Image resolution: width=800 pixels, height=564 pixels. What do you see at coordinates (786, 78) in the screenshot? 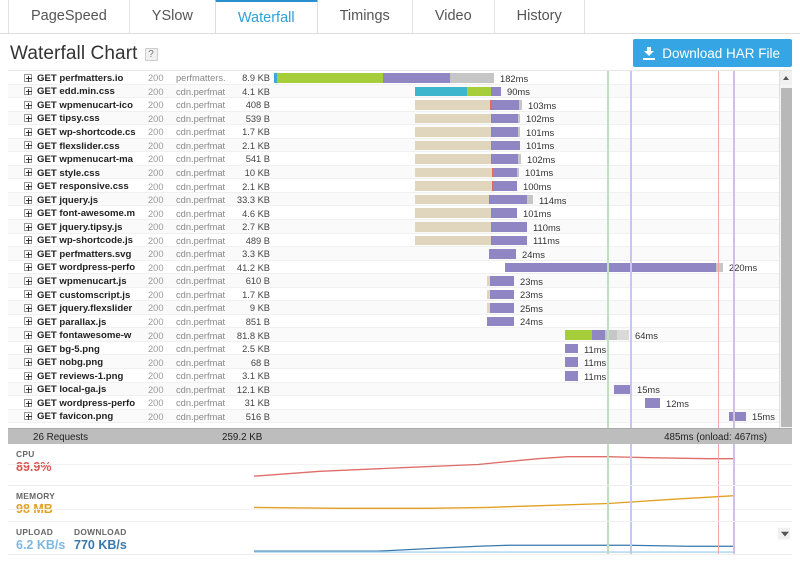
I see `scroll-up-icon` at bounding box center [786, 78].